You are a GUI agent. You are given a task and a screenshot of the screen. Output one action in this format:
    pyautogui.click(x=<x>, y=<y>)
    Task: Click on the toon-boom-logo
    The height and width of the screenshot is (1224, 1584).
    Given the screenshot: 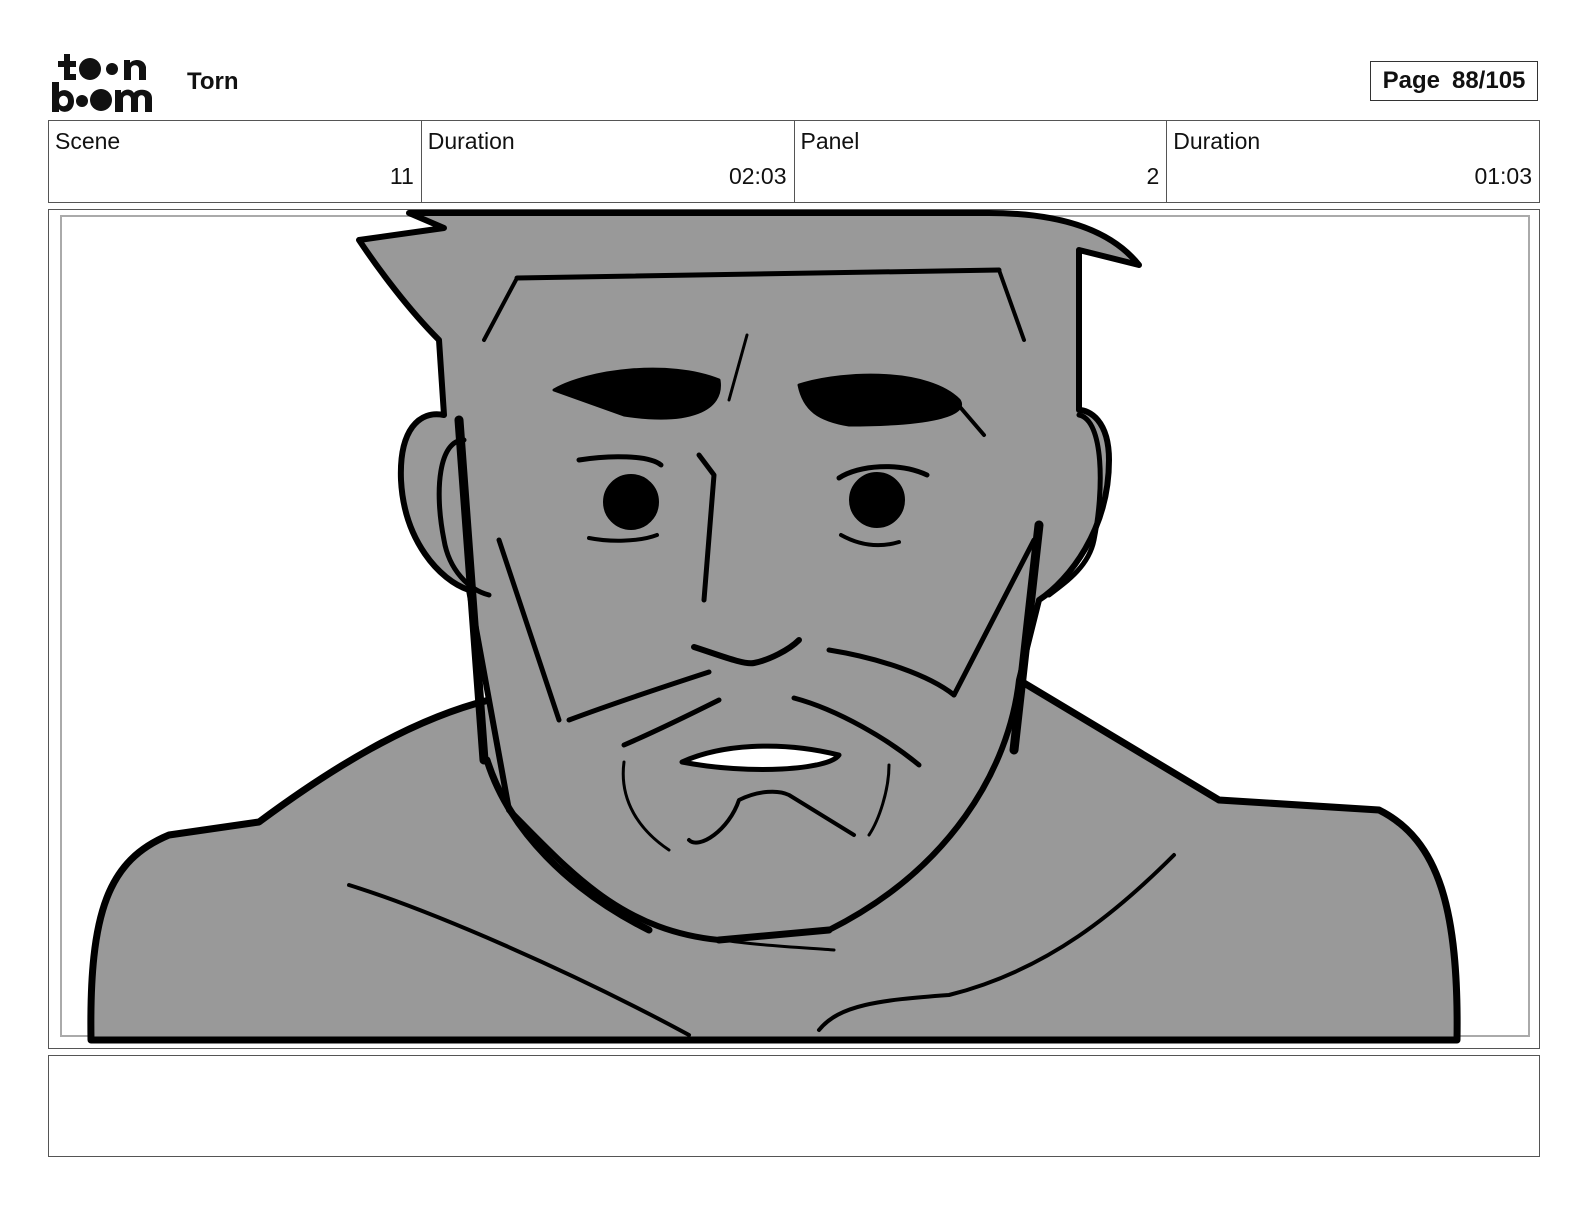 What is the action you would take?
    pyautogui.click(x=108, y=82)
    